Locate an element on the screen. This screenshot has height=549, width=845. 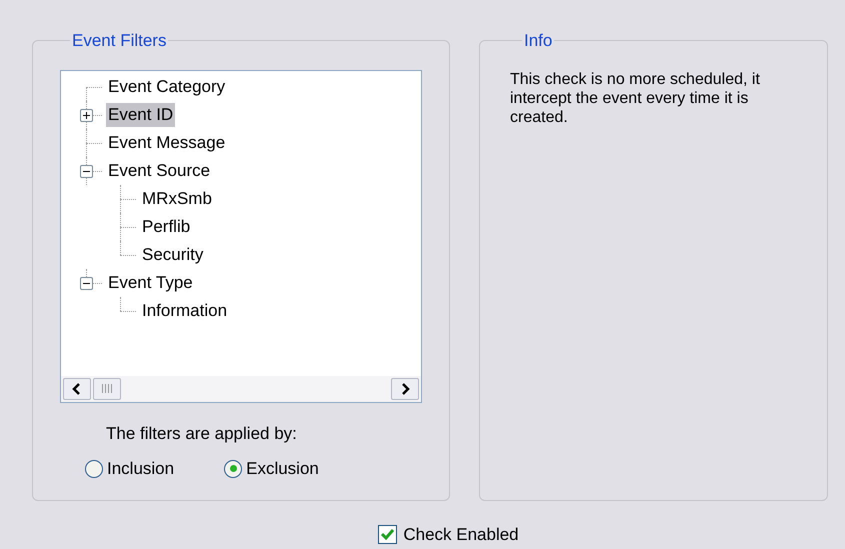
tree-item: MRxSmb is located at coordinates (177, 198).